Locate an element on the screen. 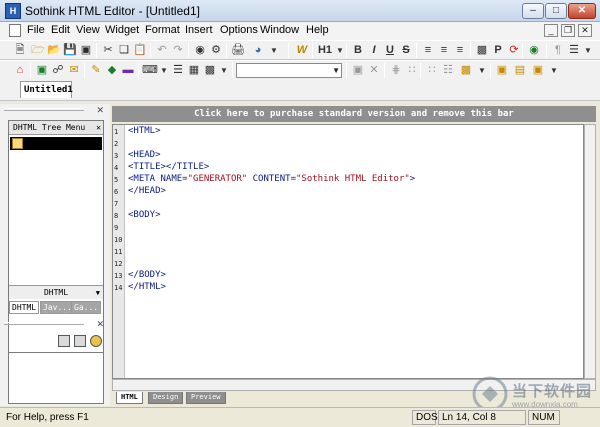 The height and width of the screenshot is (427, 600). underline-icon: U is located at coordinates (390, 50).